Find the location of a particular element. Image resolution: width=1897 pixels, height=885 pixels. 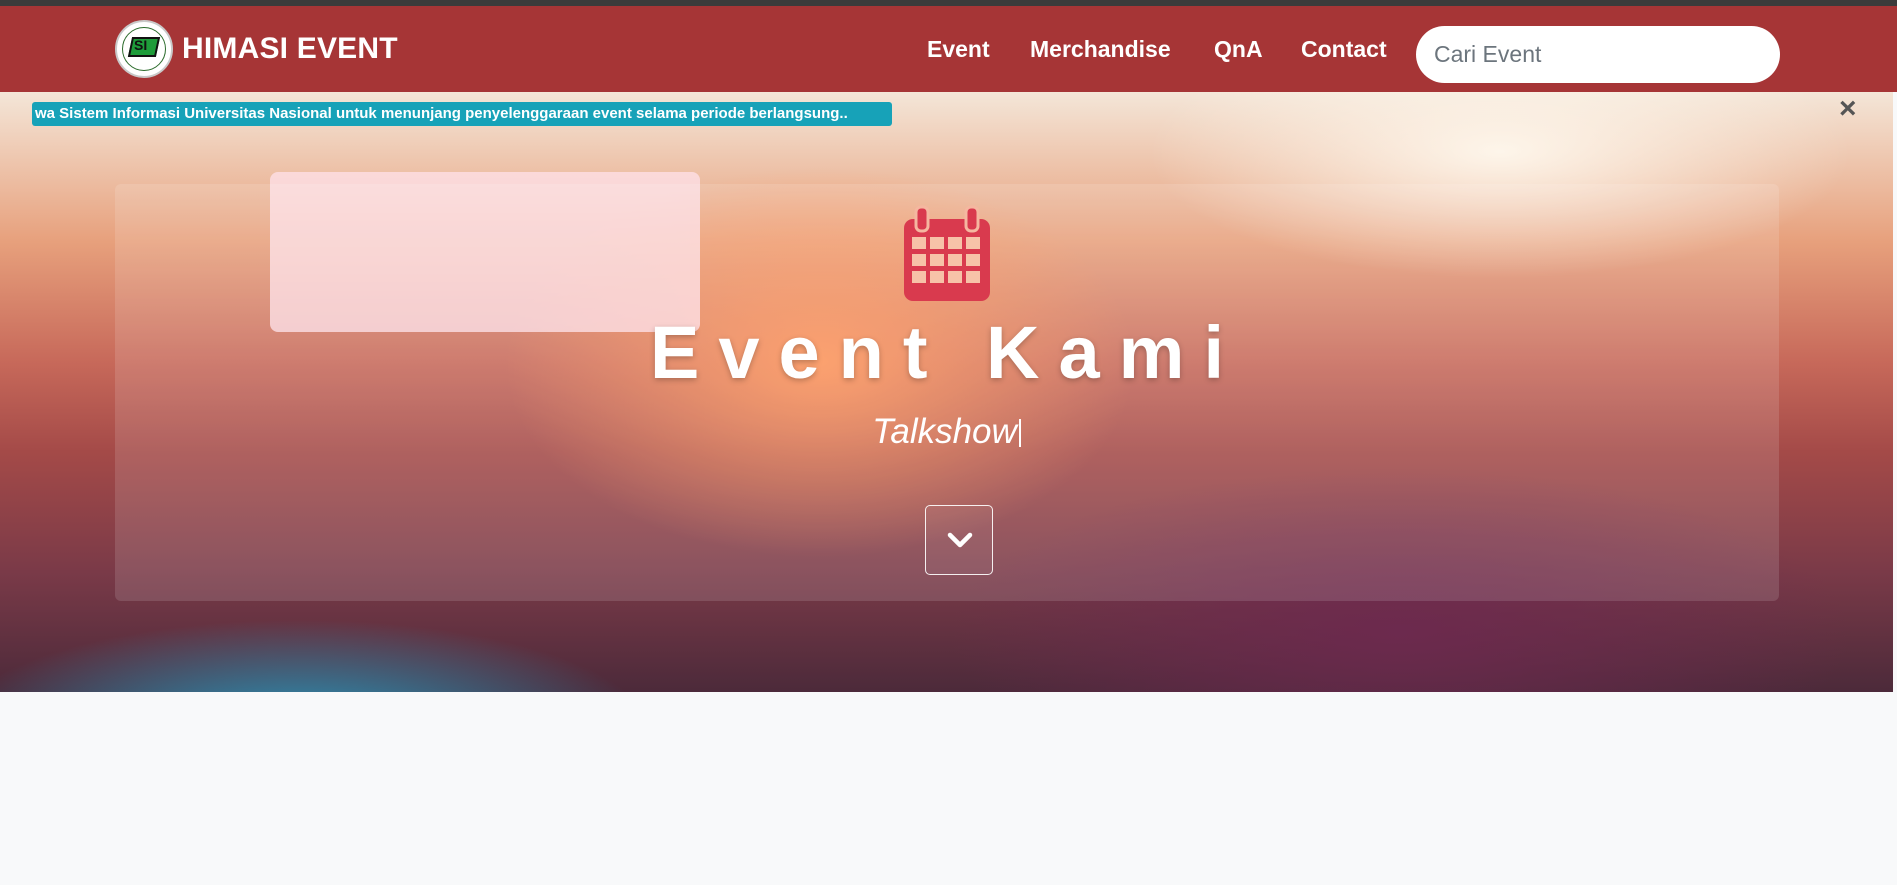

chevron-down-icon is located at coordinates (960, 540).